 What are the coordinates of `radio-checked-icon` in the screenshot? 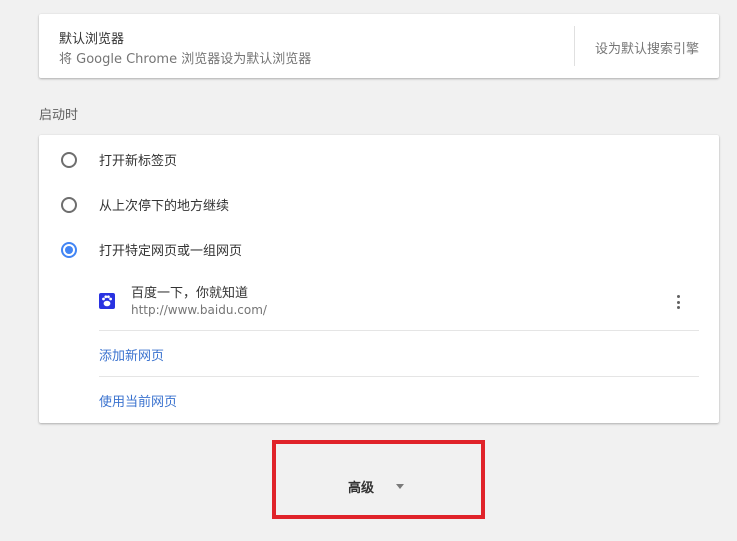 It's located at (69, 250).